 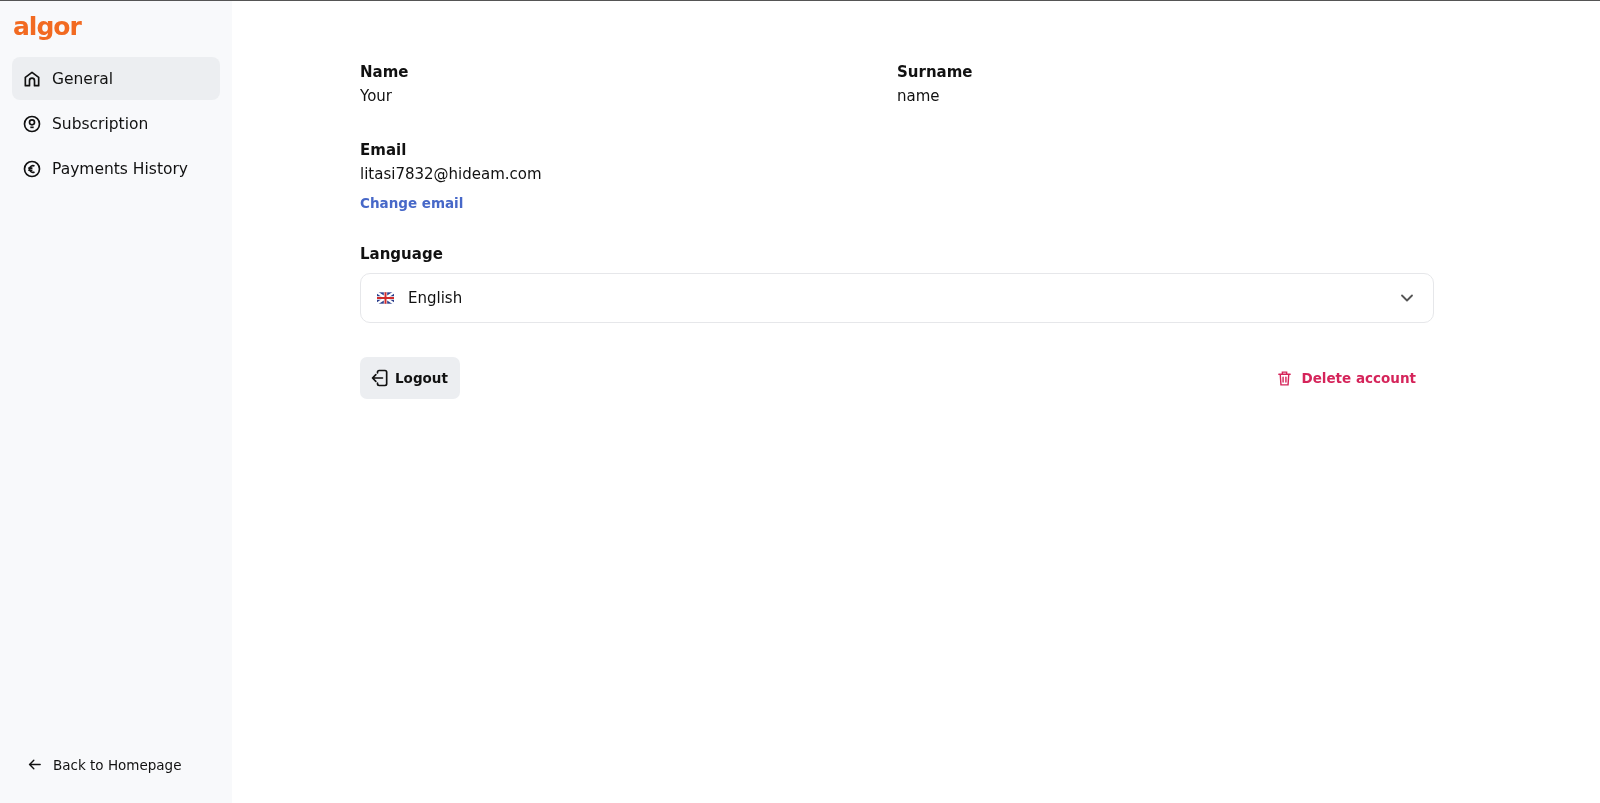 What do you see at coordinates (116, 78) in the screenshot?
I see `sidebar-item: General` at bounding box center [116, 78].